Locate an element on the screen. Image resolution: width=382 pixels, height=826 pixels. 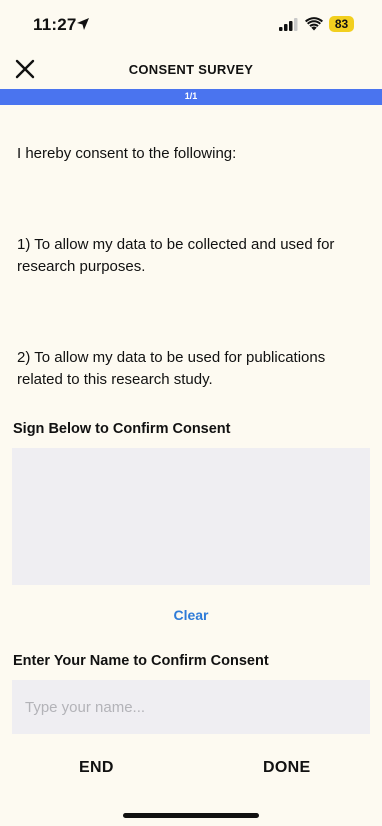
end-button: END is located at coordinates (96, 768).